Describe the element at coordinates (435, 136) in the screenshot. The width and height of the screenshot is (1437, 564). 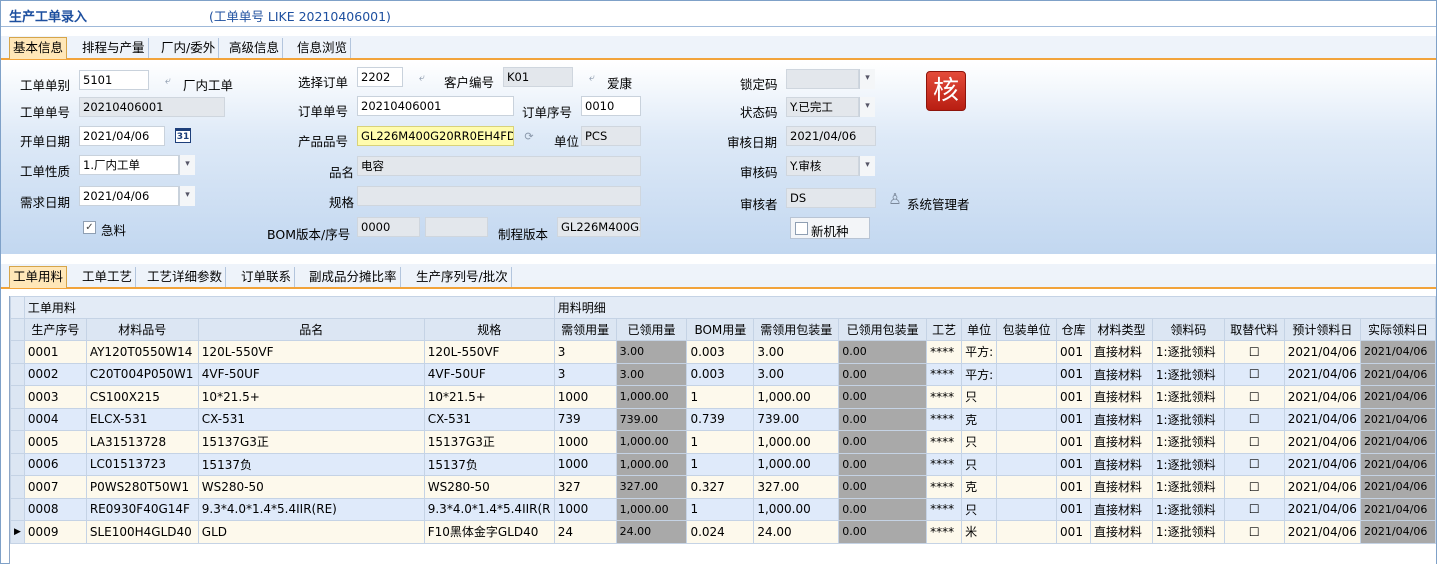
I see `product-no-field: GL226M400G20RR0EH4FD0` at that location.